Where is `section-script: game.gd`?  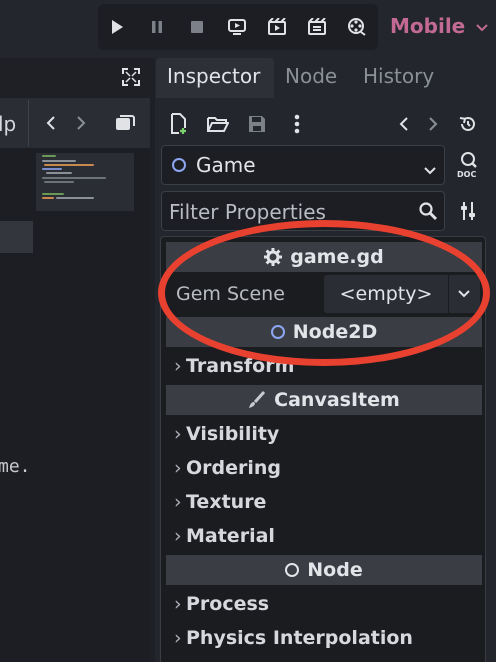
section-script: game.gd is located at coordinates (324, 257).